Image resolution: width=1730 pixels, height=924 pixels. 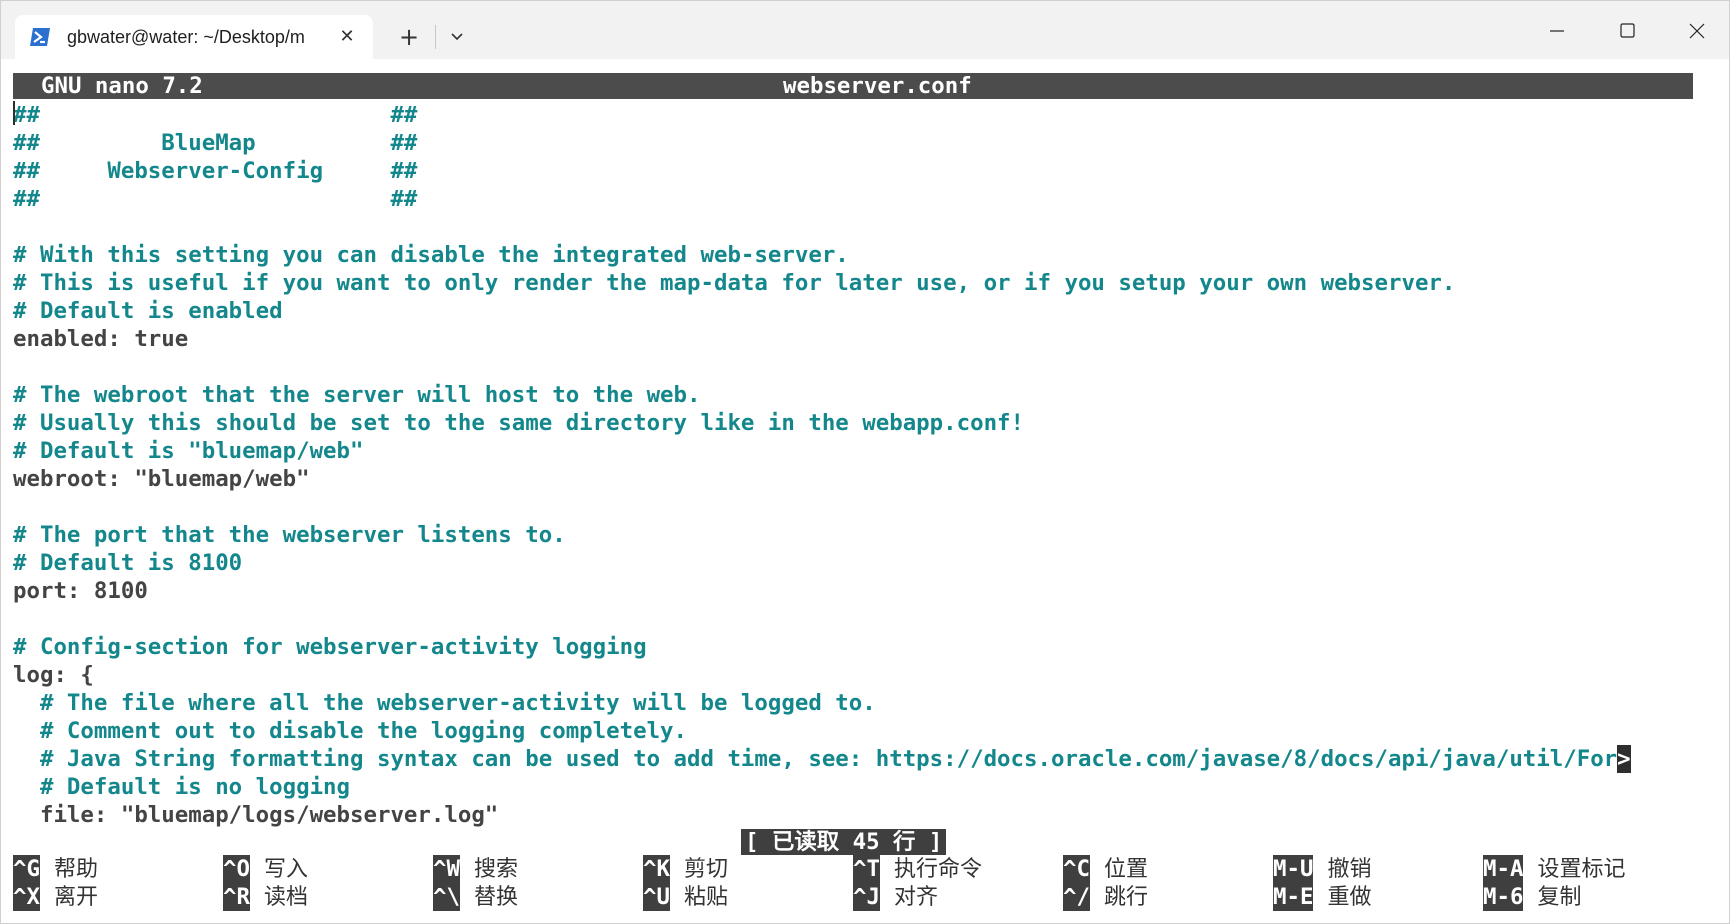 What do you see at coordinates (1076, 897) in the screenshot?
I see `shortcut-key: ^/` at bounding box center [1076, 897].